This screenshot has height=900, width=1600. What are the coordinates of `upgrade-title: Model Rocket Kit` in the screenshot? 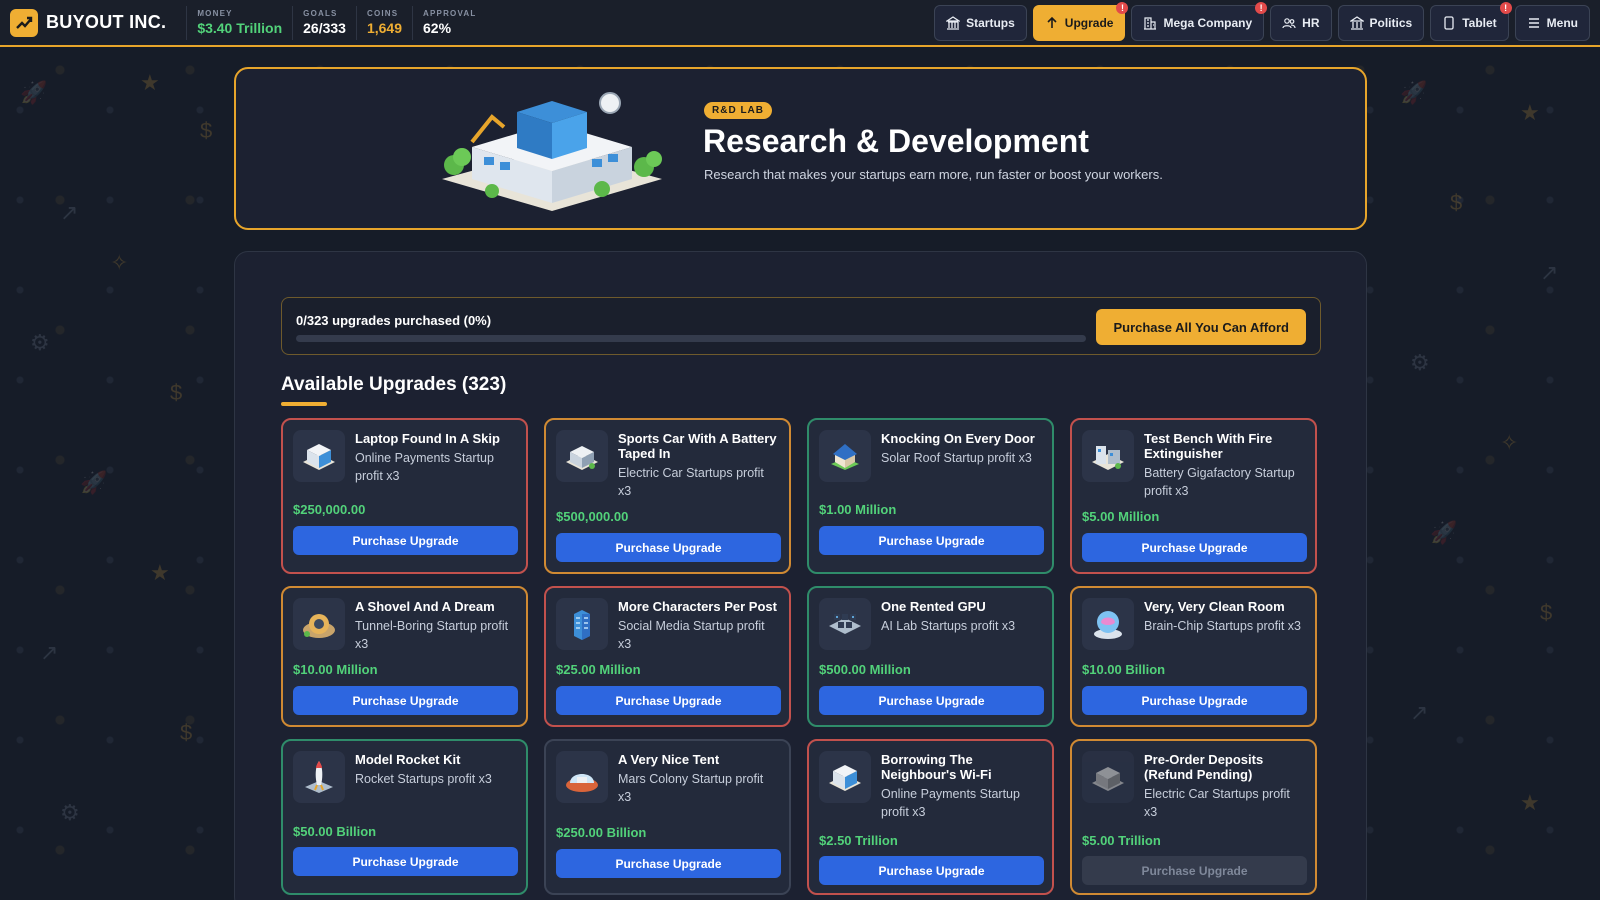 It's located at (408, 759).